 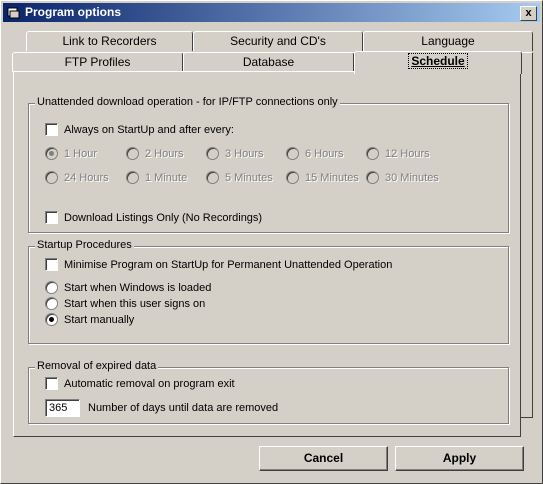 I want to click on interval-label: 6 Hours, so click(x=324, y=153).